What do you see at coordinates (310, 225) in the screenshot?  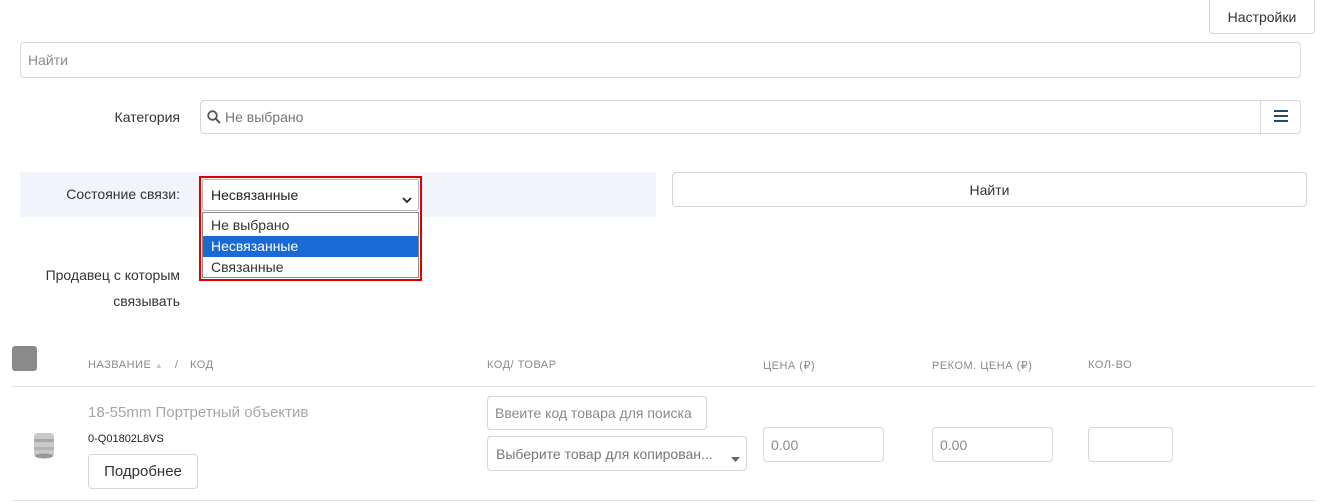 I see `option-not-selected: Не выбрано` at bounding box center [310, 225].